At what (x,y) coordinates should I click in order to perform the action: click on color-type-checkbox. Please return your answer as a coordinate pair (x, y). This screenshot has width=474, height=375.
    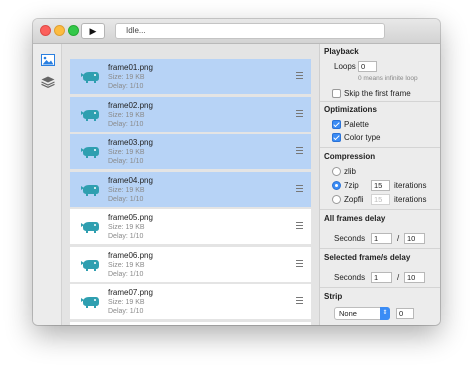
    Looking at the image, I should click on (336, 137).